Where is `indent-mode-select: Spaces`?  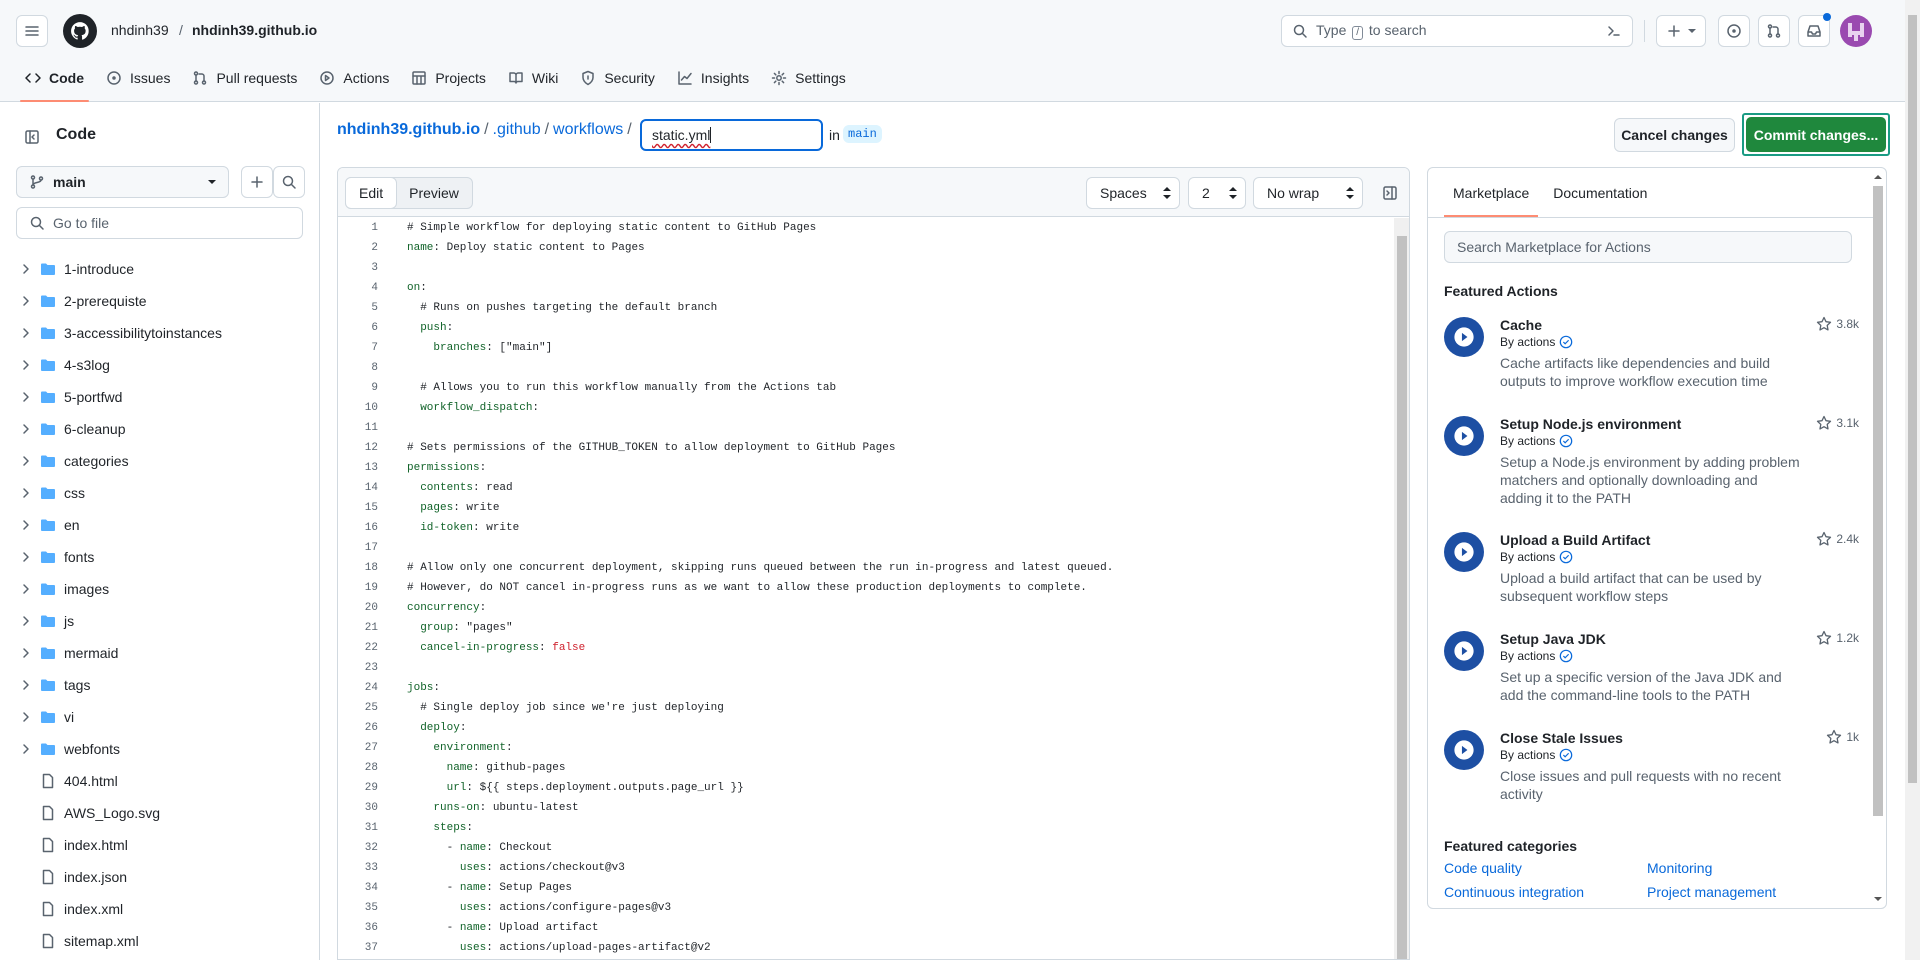
indent-mode-select: Spaces is located at coordinates (1133, 193).